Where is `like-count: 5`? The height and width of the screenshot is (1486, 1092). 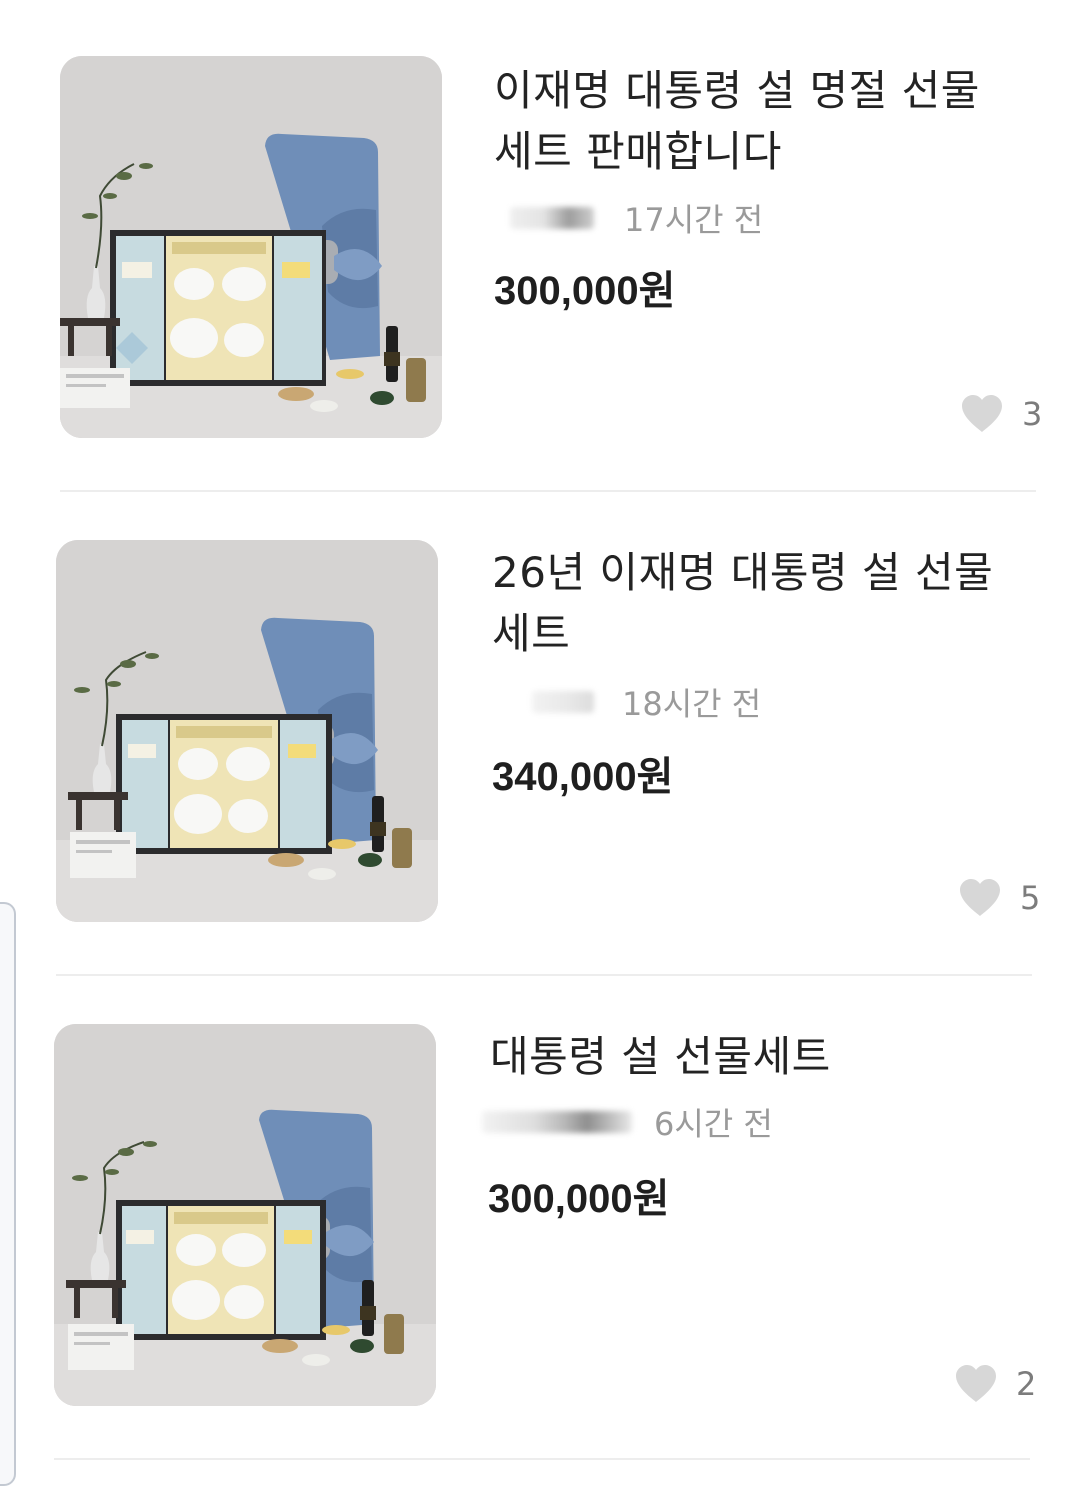
like-count: 5 is located at coordinates (1030, 898).